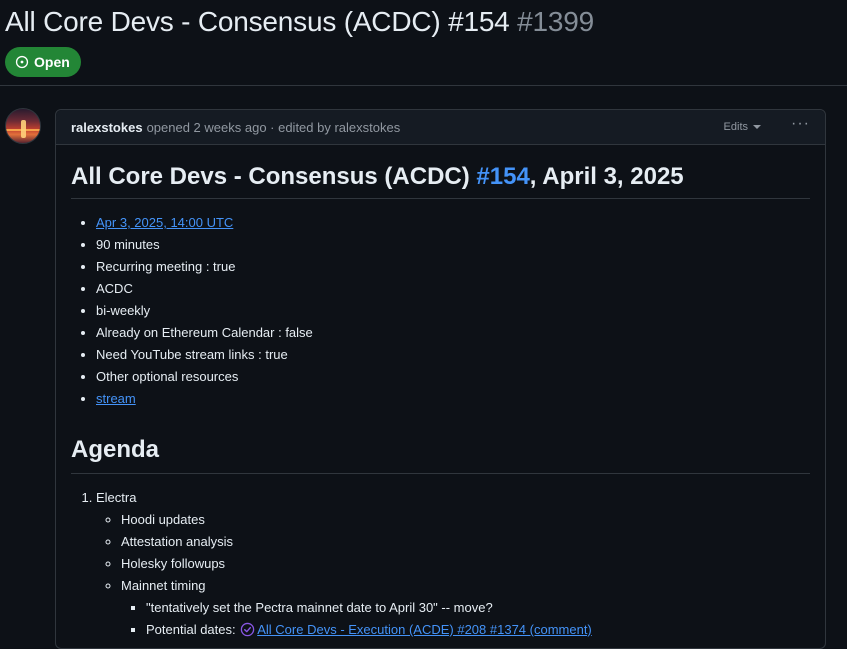 This screenshot has height=649, width=847. What do you see at coordinates (453, 399) in the screenshot?
I see `list-item: stream` at bounding box center [453, 399].